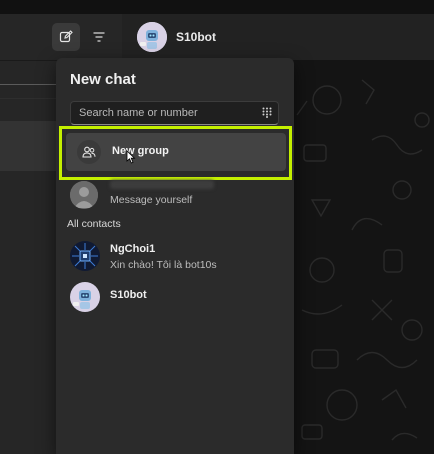 The width and height of the screenshot is (434, 454). What do you see at coordinates (164, 113) in the screenshot?
I see `search-input` at bounding box center [164, 113].